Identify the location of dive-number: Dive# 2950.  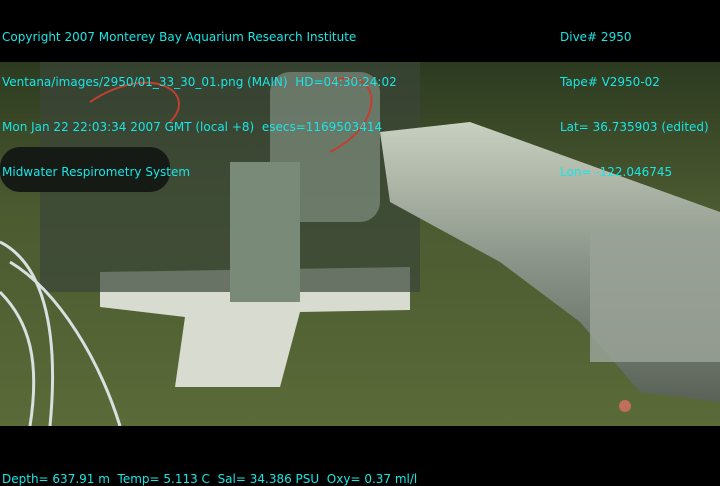
(596, 37).